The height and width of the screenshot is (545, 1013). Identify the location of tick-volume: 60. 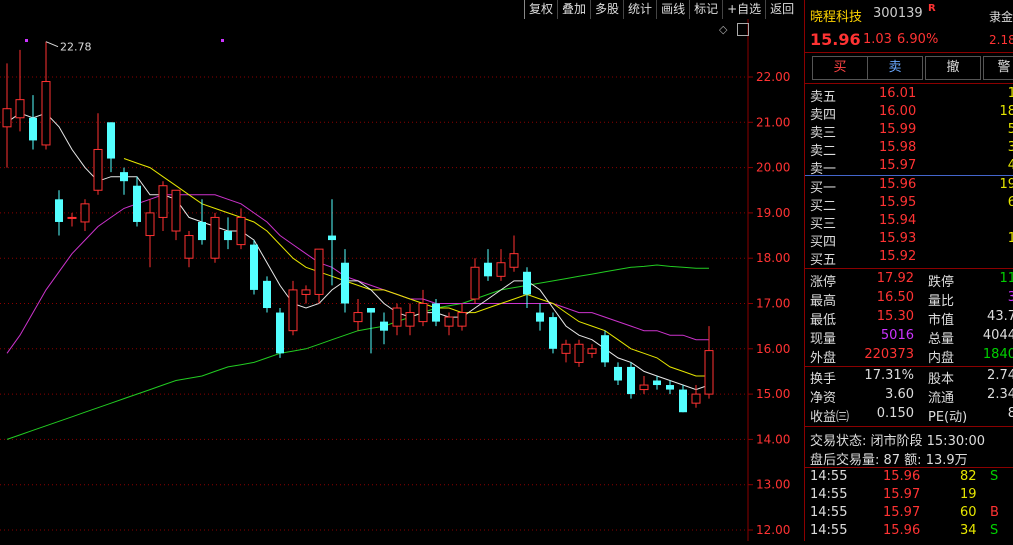
(968, 512).